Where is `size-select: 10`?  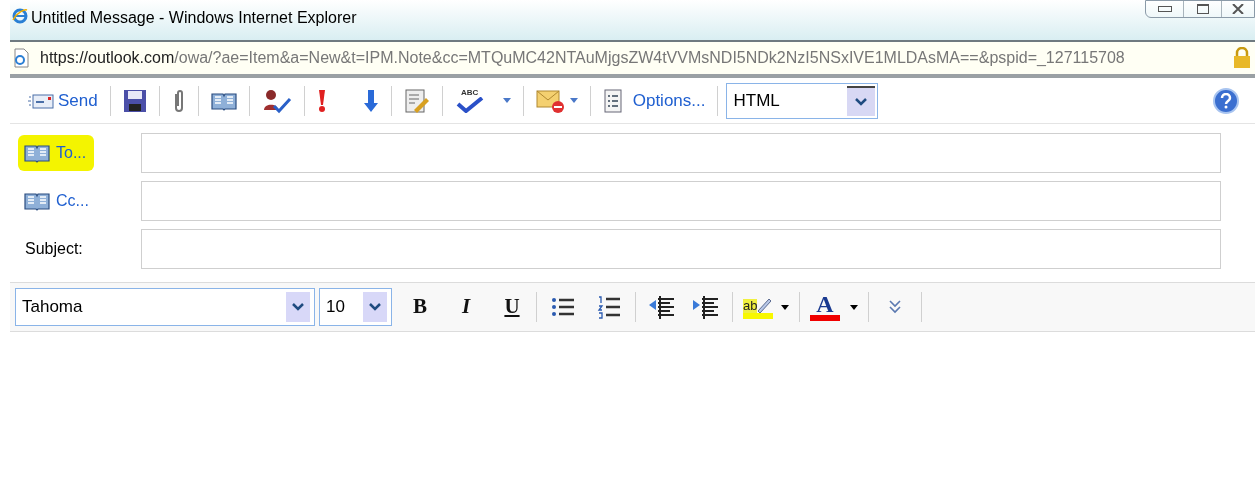 size-select: 10 is located at coordinates (355, 307).